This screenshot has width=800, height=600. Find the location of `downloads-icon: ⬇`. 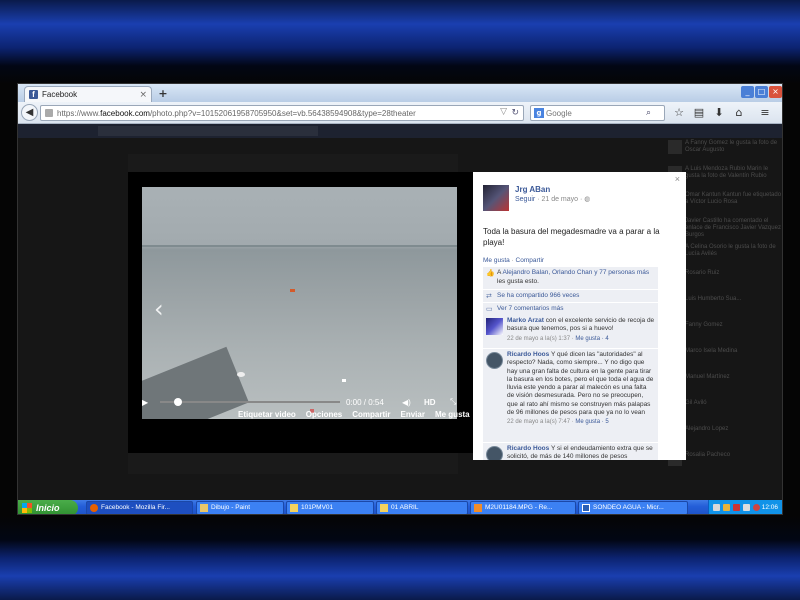

downloads-icon: ⬇ is located at coordinates (719, 113).